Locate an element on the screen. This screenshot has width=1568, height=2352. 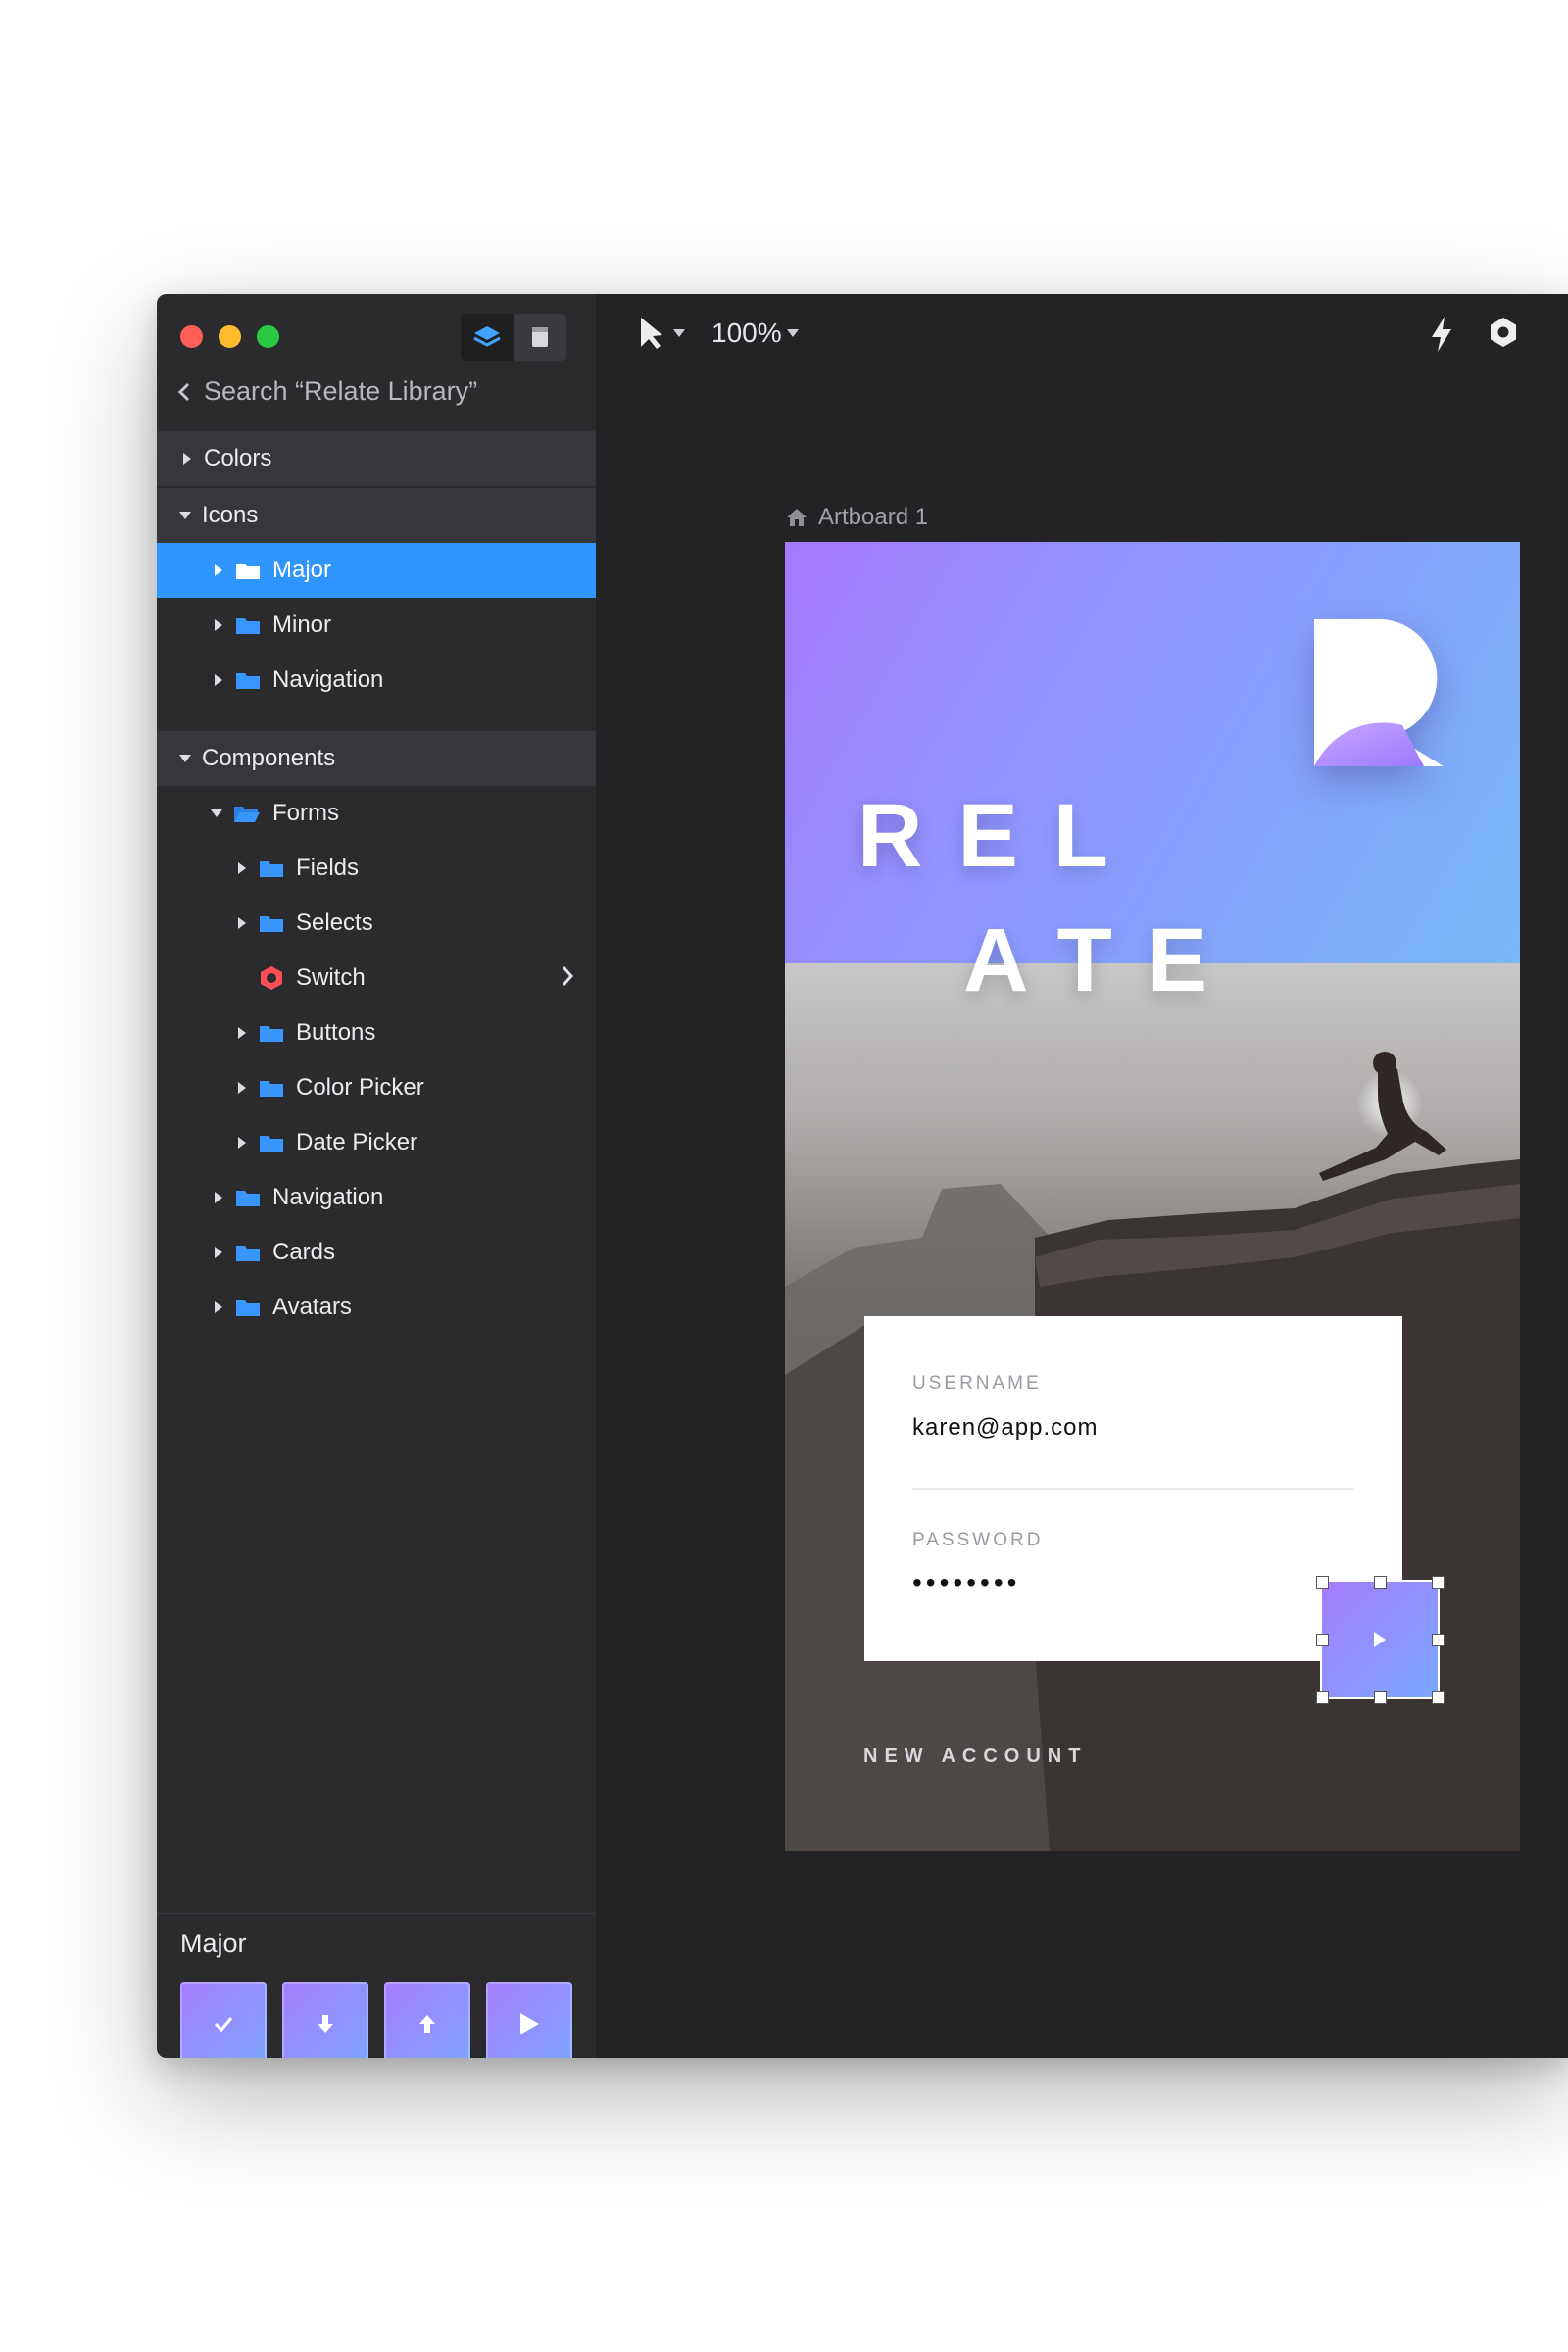
open-folder-icon is located at coordinates (247, 813).